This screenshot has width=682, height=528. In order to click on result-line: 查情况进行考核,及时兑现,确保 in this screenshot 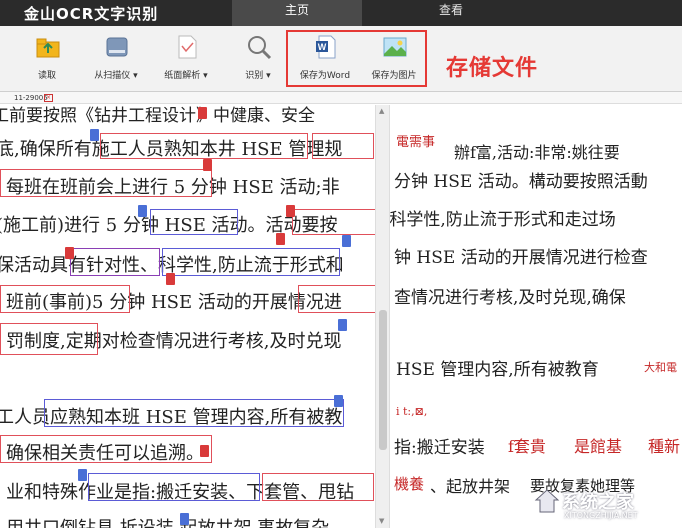, I will do `click(510, 298)`.